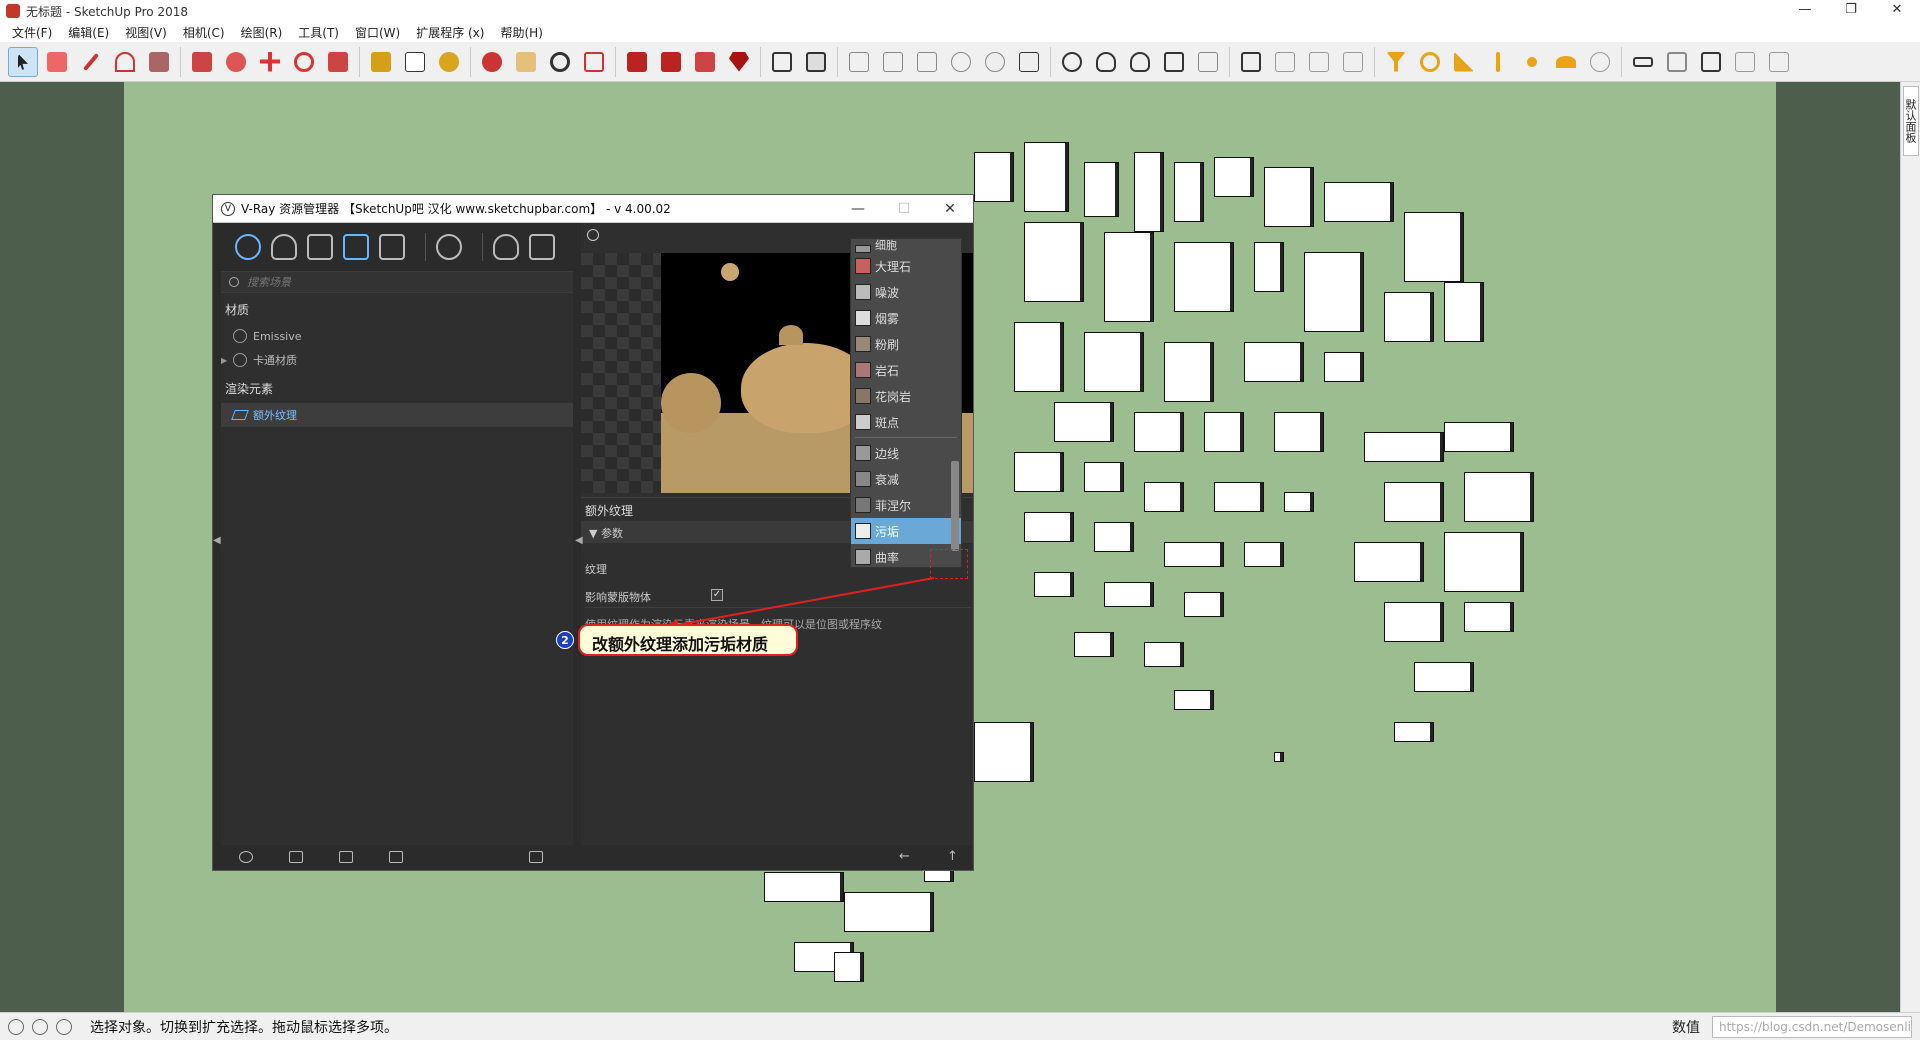  What do you see at coordinates (338, 62) in the screenshot?
I see `scale-tool-button` at bounding box center [338, 62].